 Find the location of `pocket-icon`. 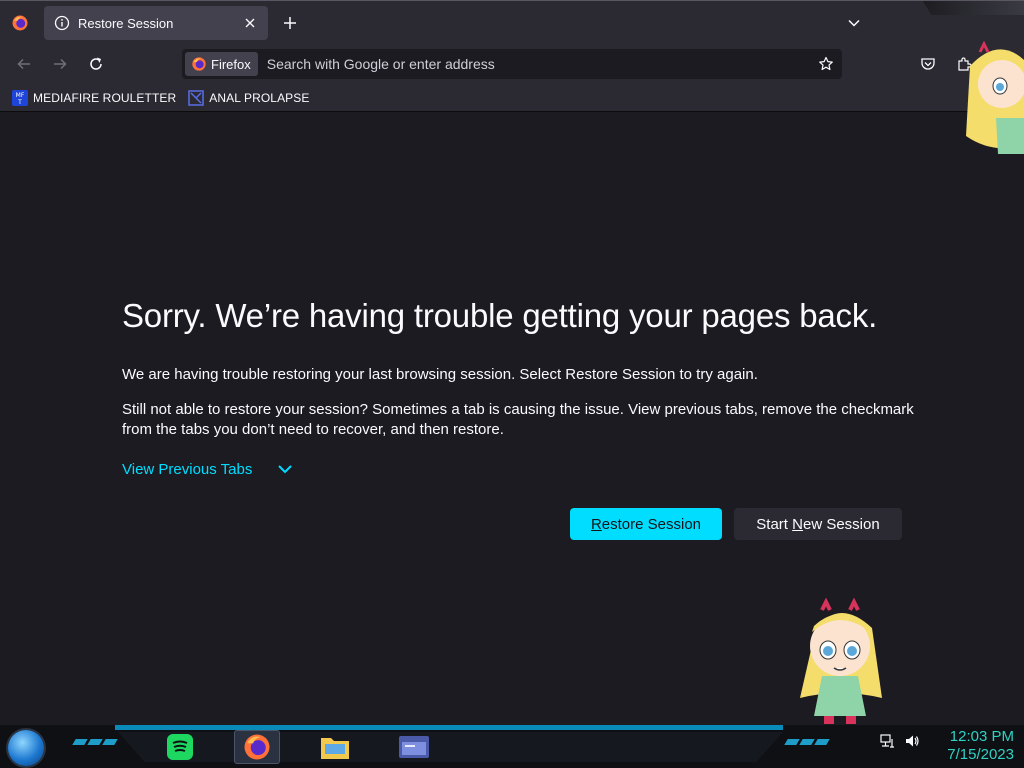

pocket-icon is located at coordinates (928, 64).